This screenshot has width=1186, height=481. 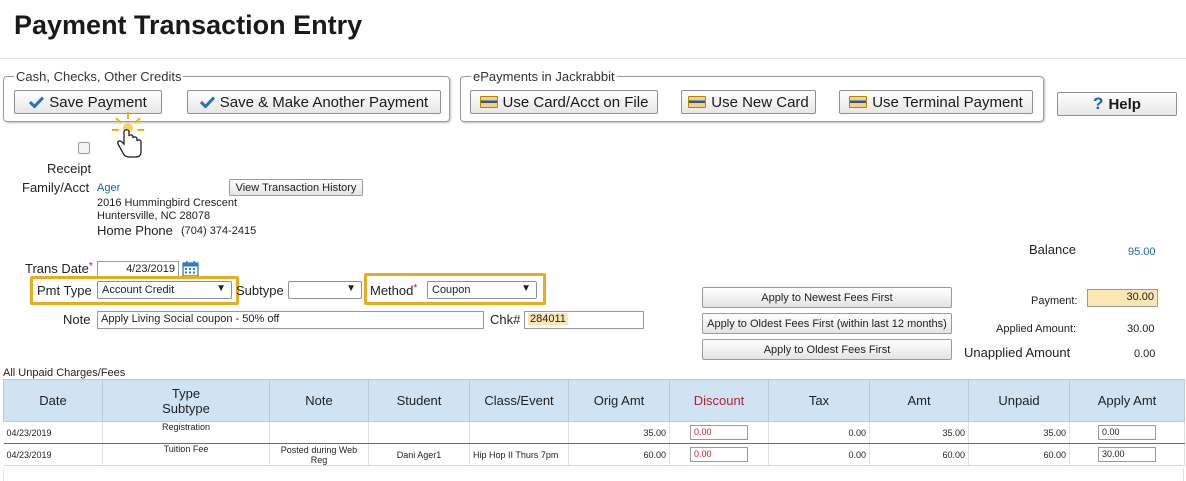 I want to click on receipt-checkbox, so click(x=84, y=148).